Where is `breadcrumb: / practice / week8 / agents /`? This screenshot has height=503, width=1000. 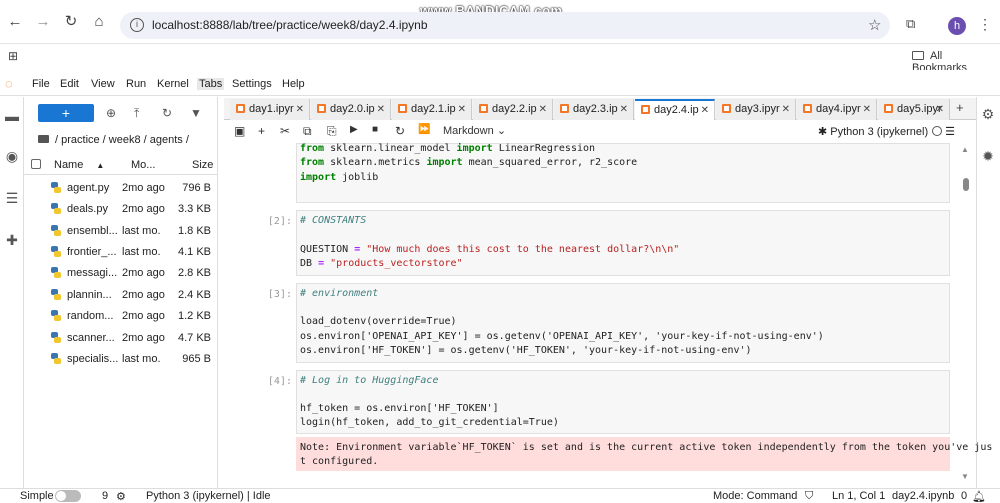 breadcrumb: / practice / week8 / agents / is located at coordinates (113, 140).